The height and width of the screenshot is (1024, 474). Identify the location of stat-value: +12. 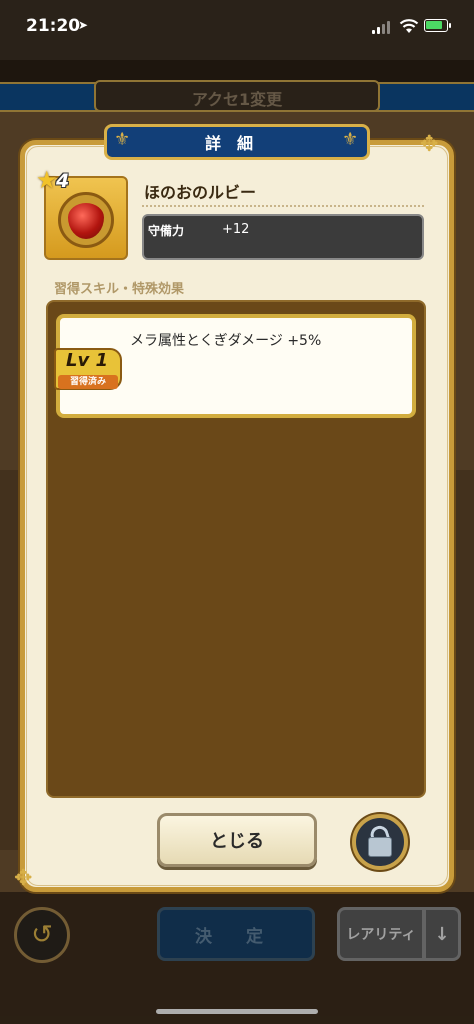
(236, 229).